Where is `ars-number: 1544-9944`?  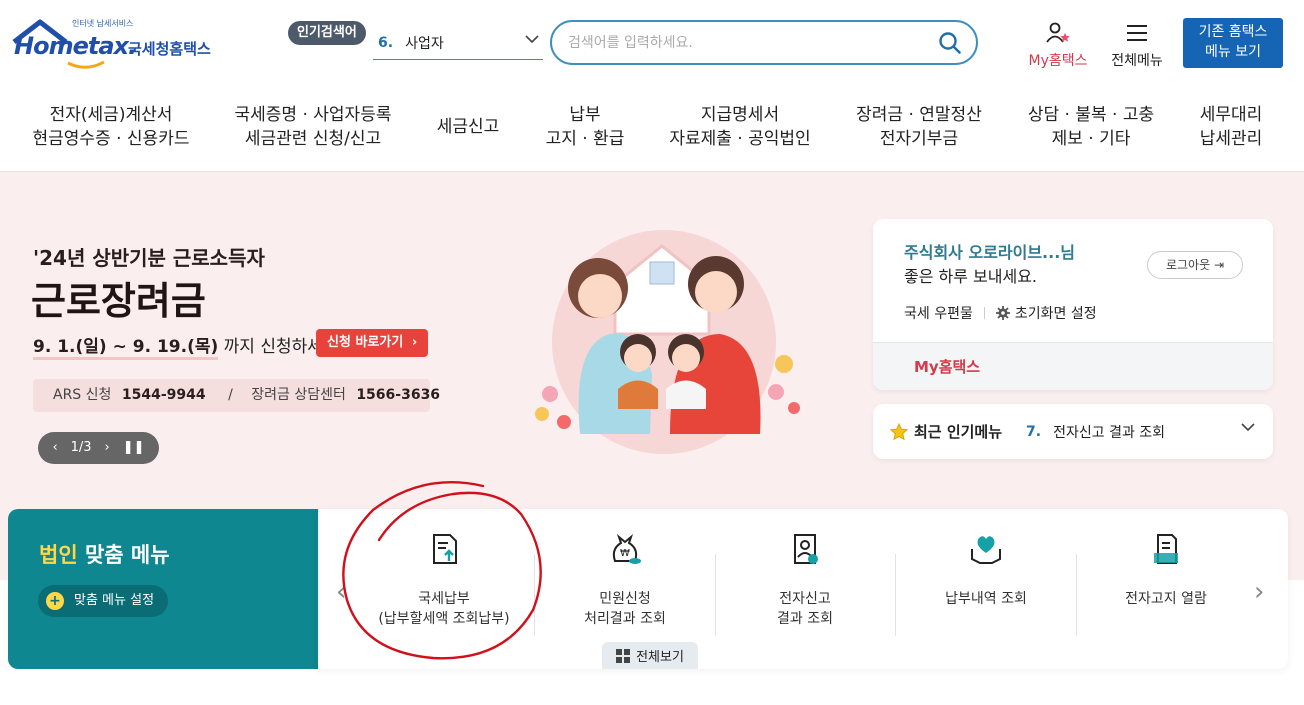
ars-number: 1544-9944 is located at coordinates (163, 395).